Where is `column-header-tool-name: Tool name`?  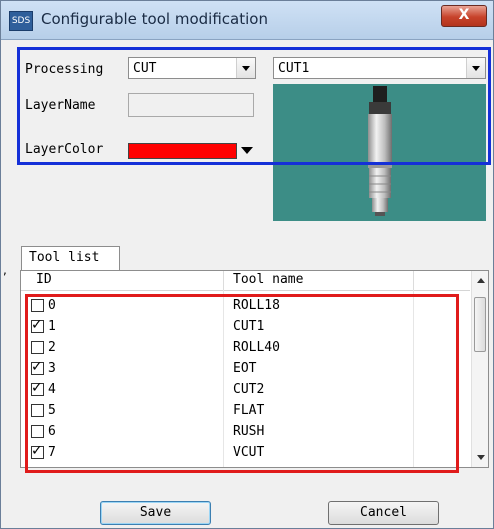
column-header-tool-name: Tool name is located at coordinates (268, 279).